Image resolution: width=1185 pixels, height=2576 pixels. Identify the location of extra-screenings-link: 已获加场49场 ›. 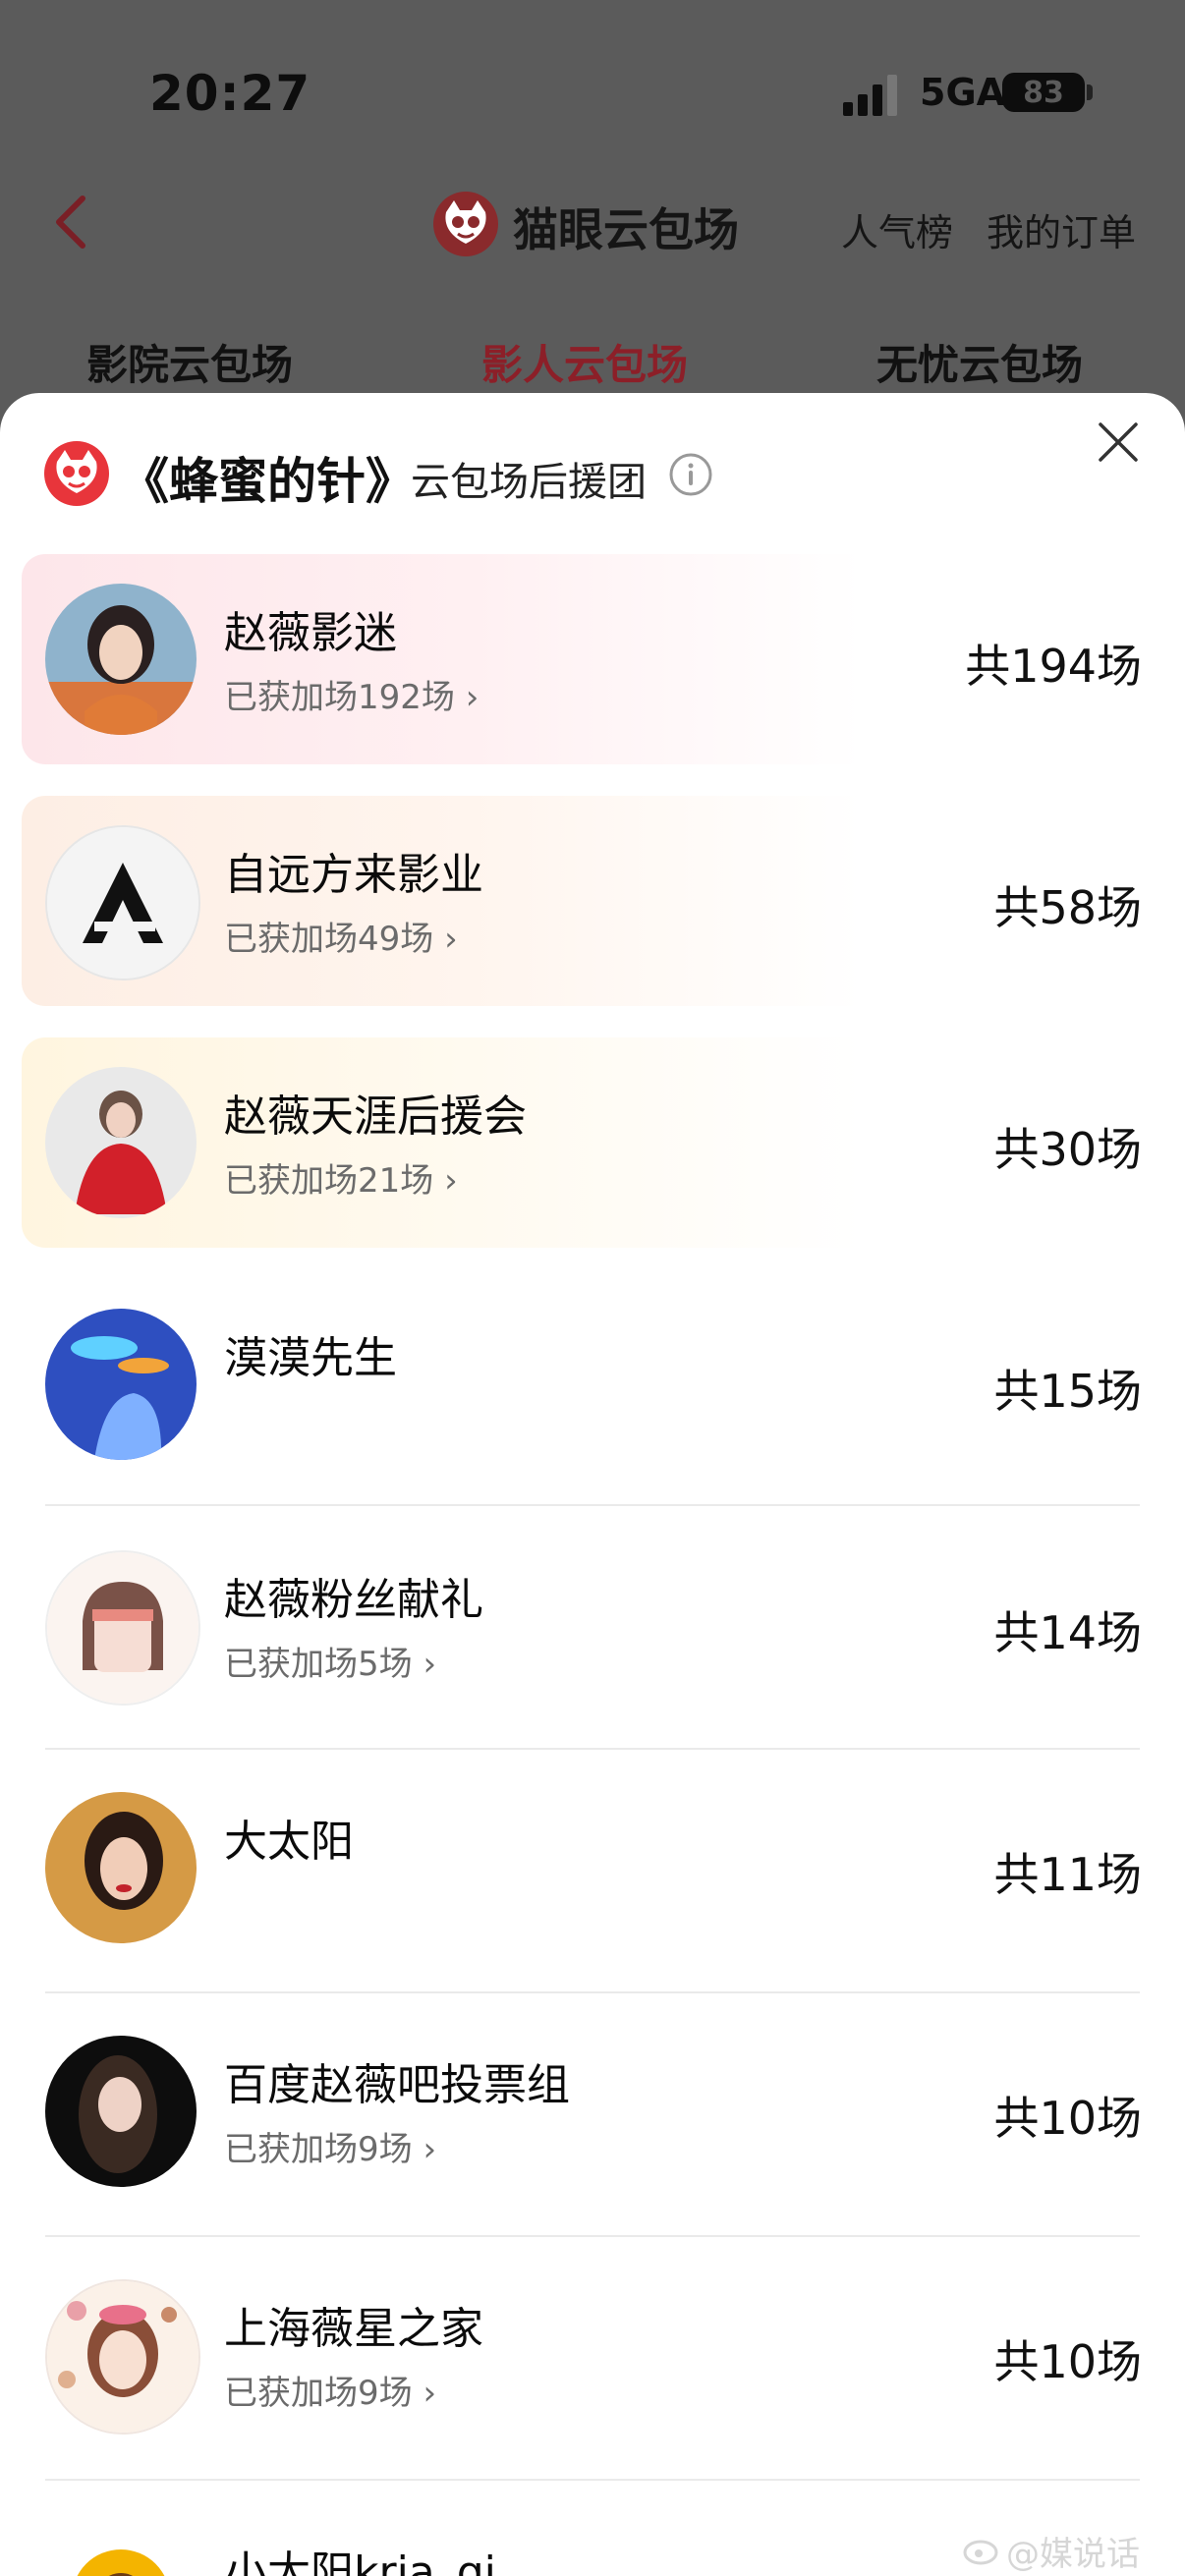
(341, 936).